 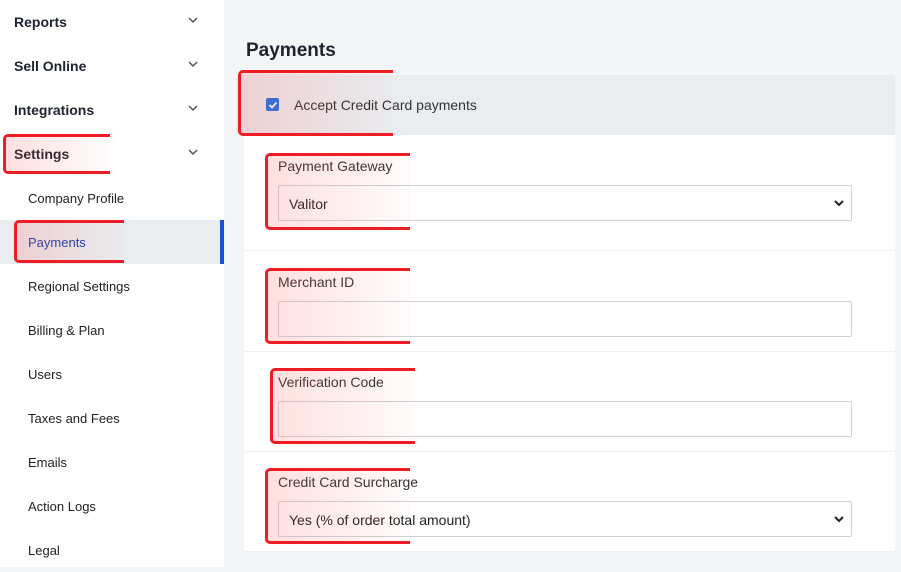 I want to click on sidebar-item-label: Emails, so click(x=48, y=462).